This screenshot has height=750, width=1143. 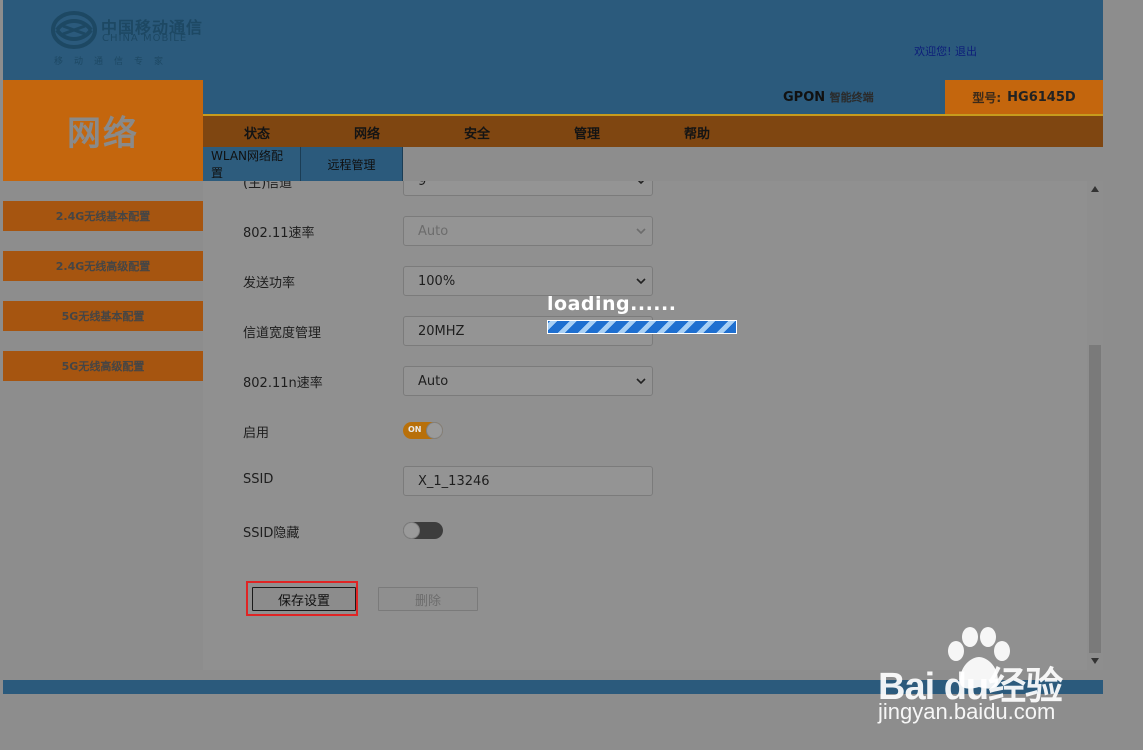 What do you see at coordinates (528, 381) in the screenshot?
I see `n-rate-select: Auto` at bounding box center [528, 381].